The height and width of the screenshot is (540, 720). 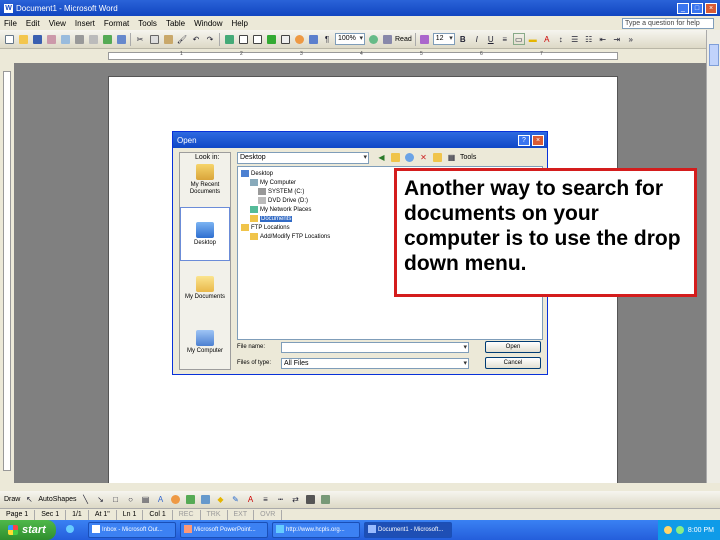 What do you see at coordinates (29, 500) in the screenshot?
I see `select-objects-icon: ↖` at bounding box center [29, 500].